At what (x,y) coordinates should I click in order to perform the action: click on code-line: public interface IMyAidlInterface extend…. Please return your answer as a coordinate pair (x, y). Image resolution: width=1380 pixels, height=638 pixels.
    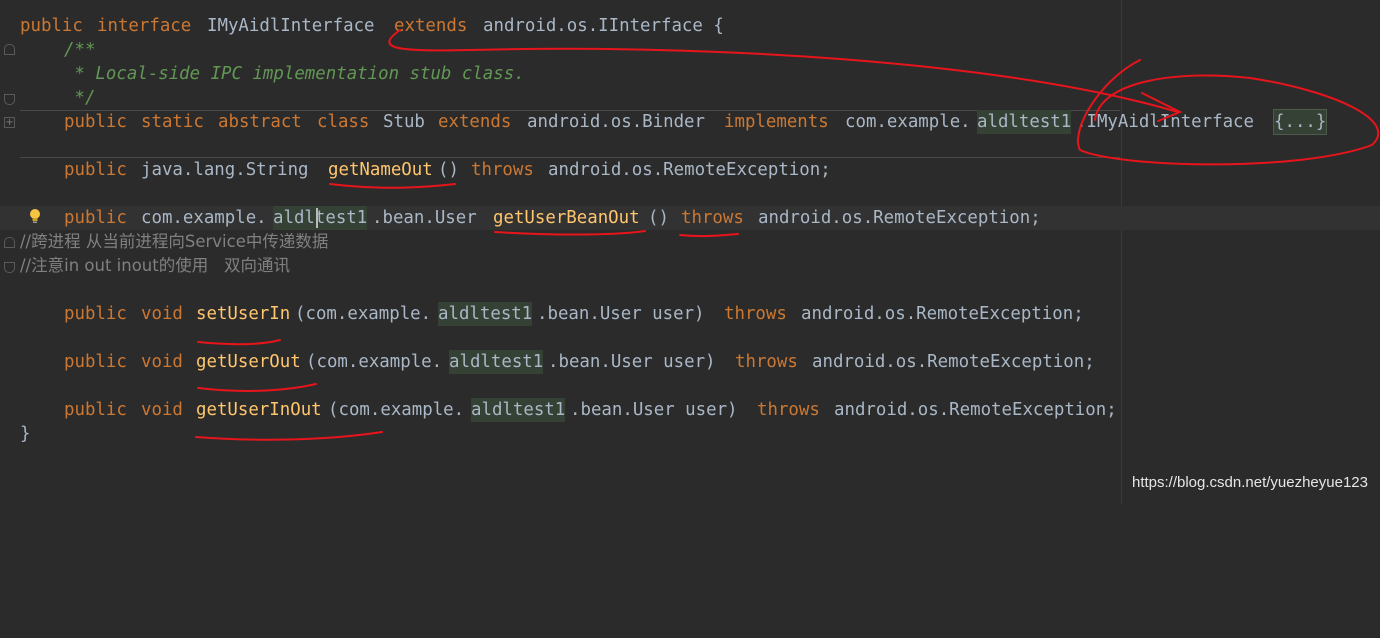
    Looking at the image, I should click on (690, 26).